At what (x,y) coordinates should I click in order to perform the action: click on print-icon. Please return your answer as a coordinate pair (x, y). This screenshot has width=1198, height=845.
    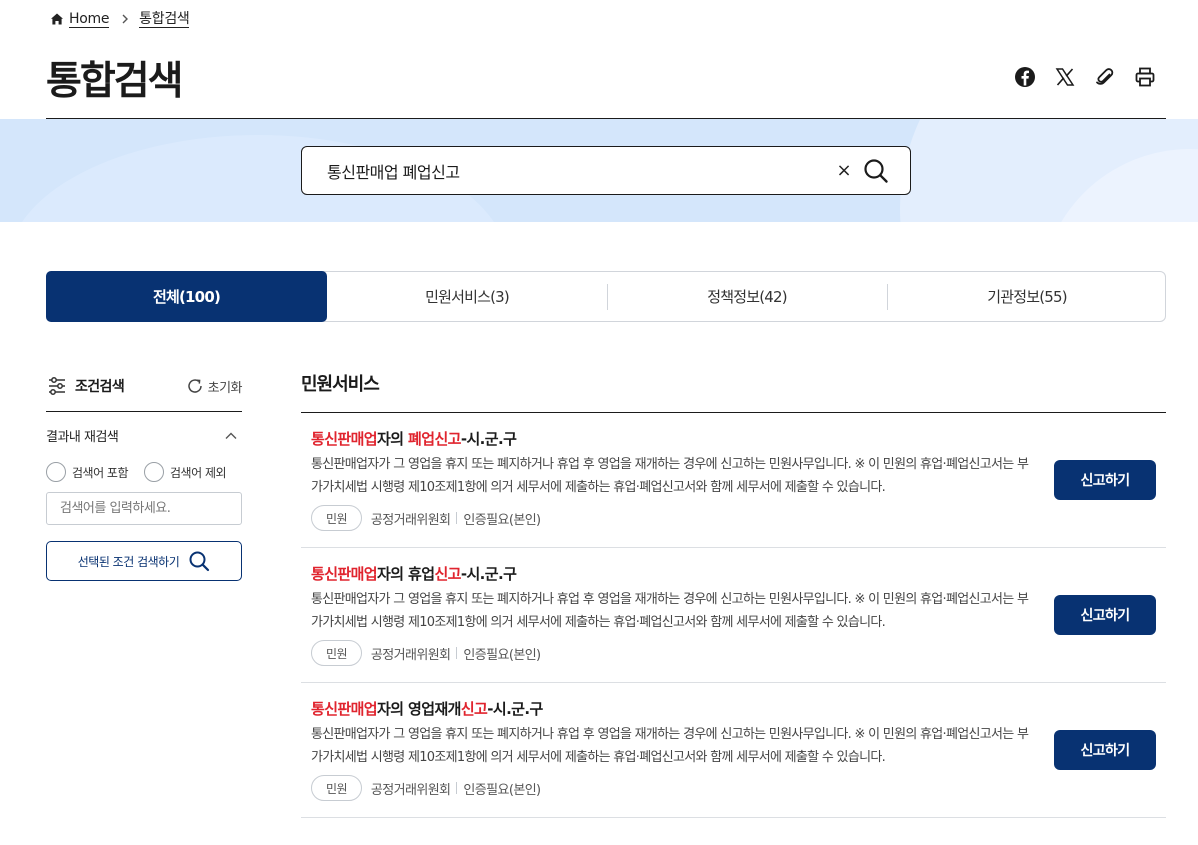
    Looking at the image, I should click on (1145, 77).